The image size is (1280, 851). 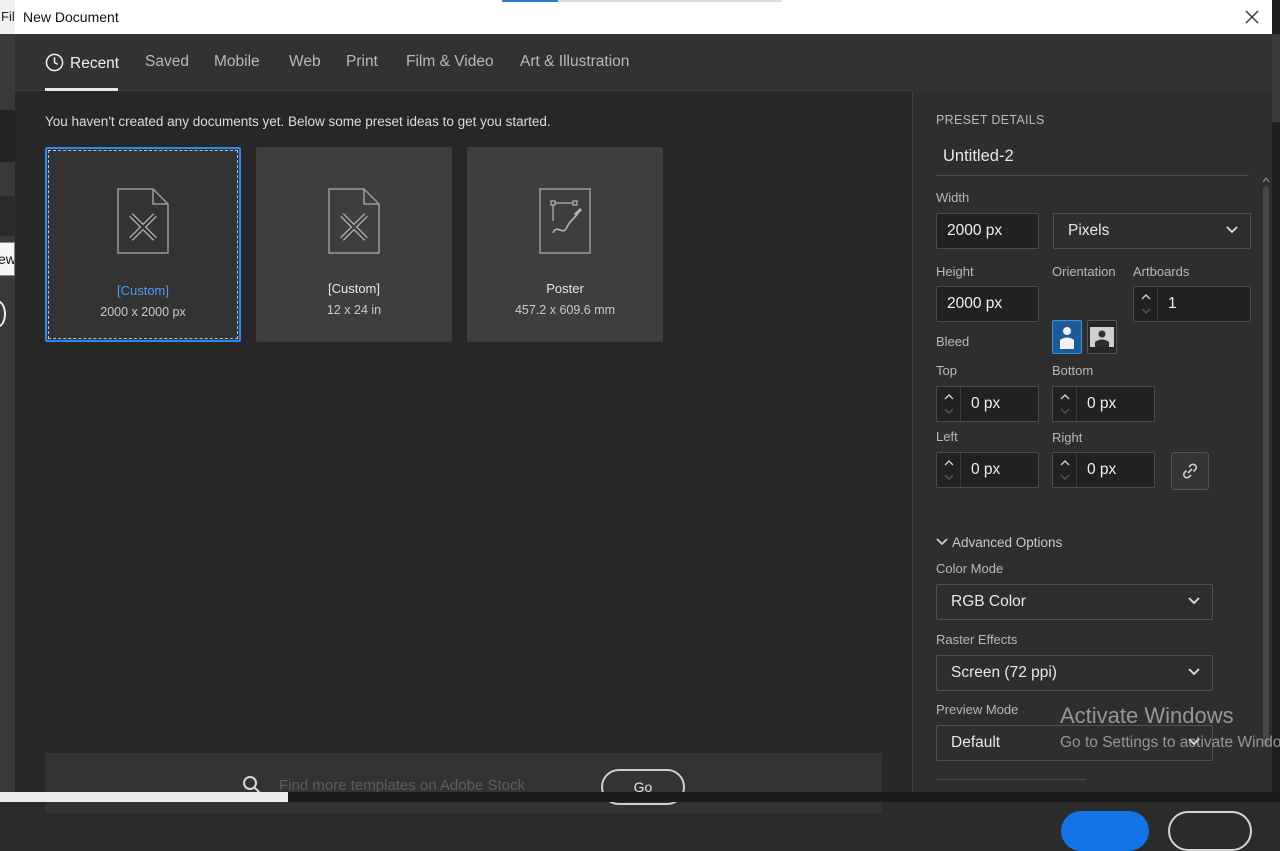 What do you see at coordinates (1004, 672) in the screenshot?
I see `raster-effects-value: Screen (72 ppi)` at bounding box center [1004, 672].